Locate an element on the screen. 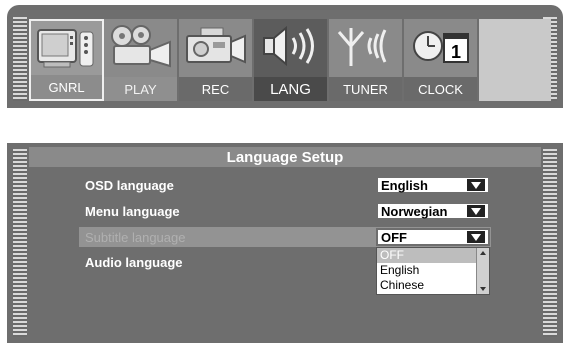 The width and height of the screenshot is (569, 349). tab-tuner: TUNER is located at coordinates (366, 60).